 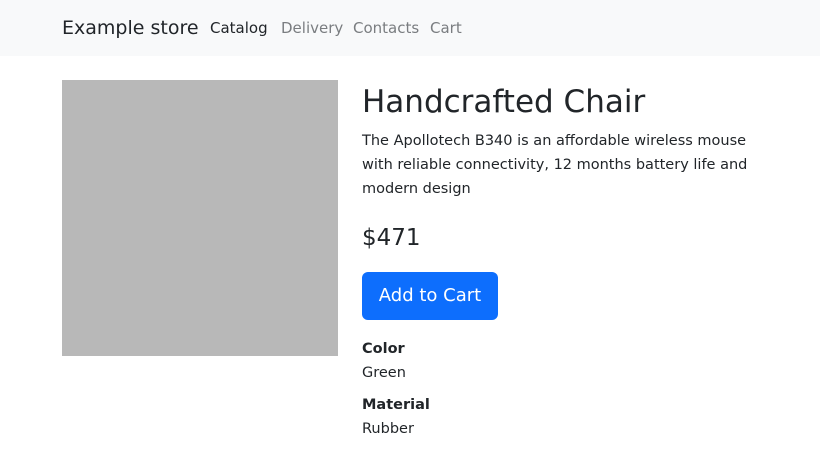 I want to click on nav-link-cart: Cart, so click(x=446, y=28).